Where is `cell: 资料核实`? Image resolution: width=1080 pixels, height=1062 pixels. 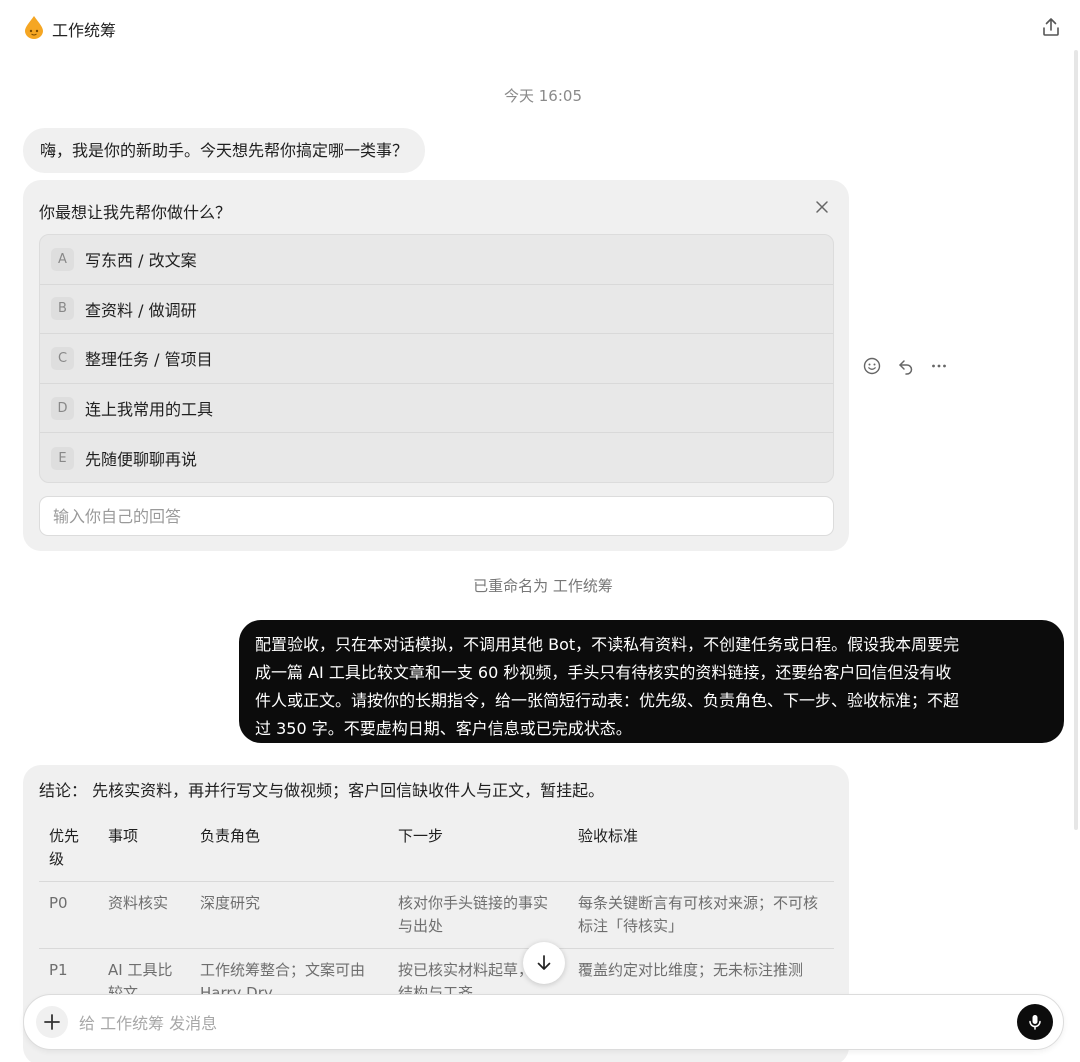 cell: 资料核实 is located at coordinates (144, 915).